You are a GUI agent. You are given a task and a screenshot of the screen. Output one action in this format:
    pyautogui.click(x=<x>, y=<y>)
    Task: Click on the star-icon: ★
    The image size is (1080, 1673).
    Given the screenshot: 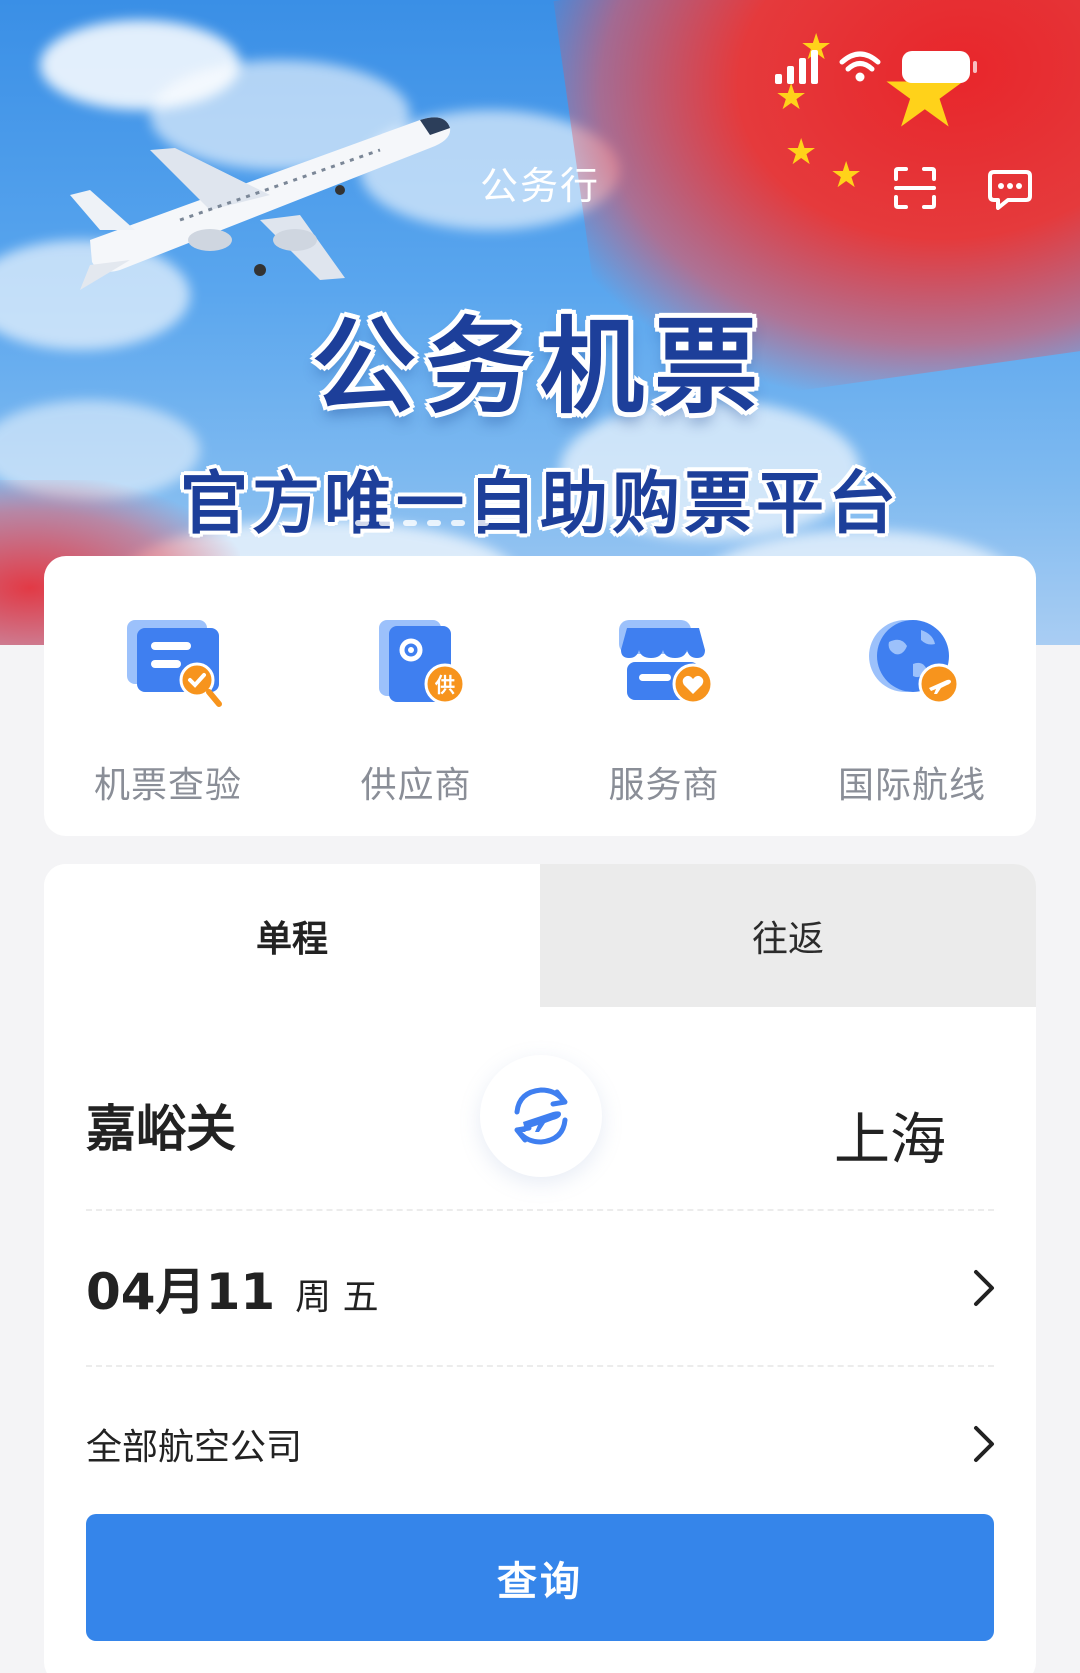 What is the action you would take?
    pyautogui.click(x=791, y=97)
    